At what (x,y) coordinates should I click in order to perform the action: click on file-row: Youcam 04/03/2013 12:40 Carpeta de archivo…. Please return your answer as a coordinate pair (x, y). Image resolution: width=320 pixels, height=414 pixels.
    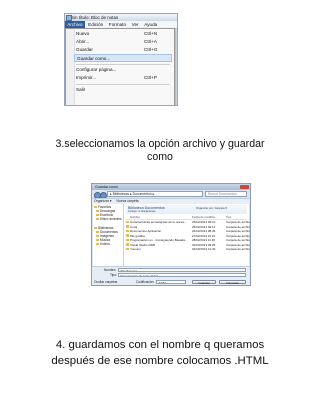
    Looking at the image, I should click on (188, 249).